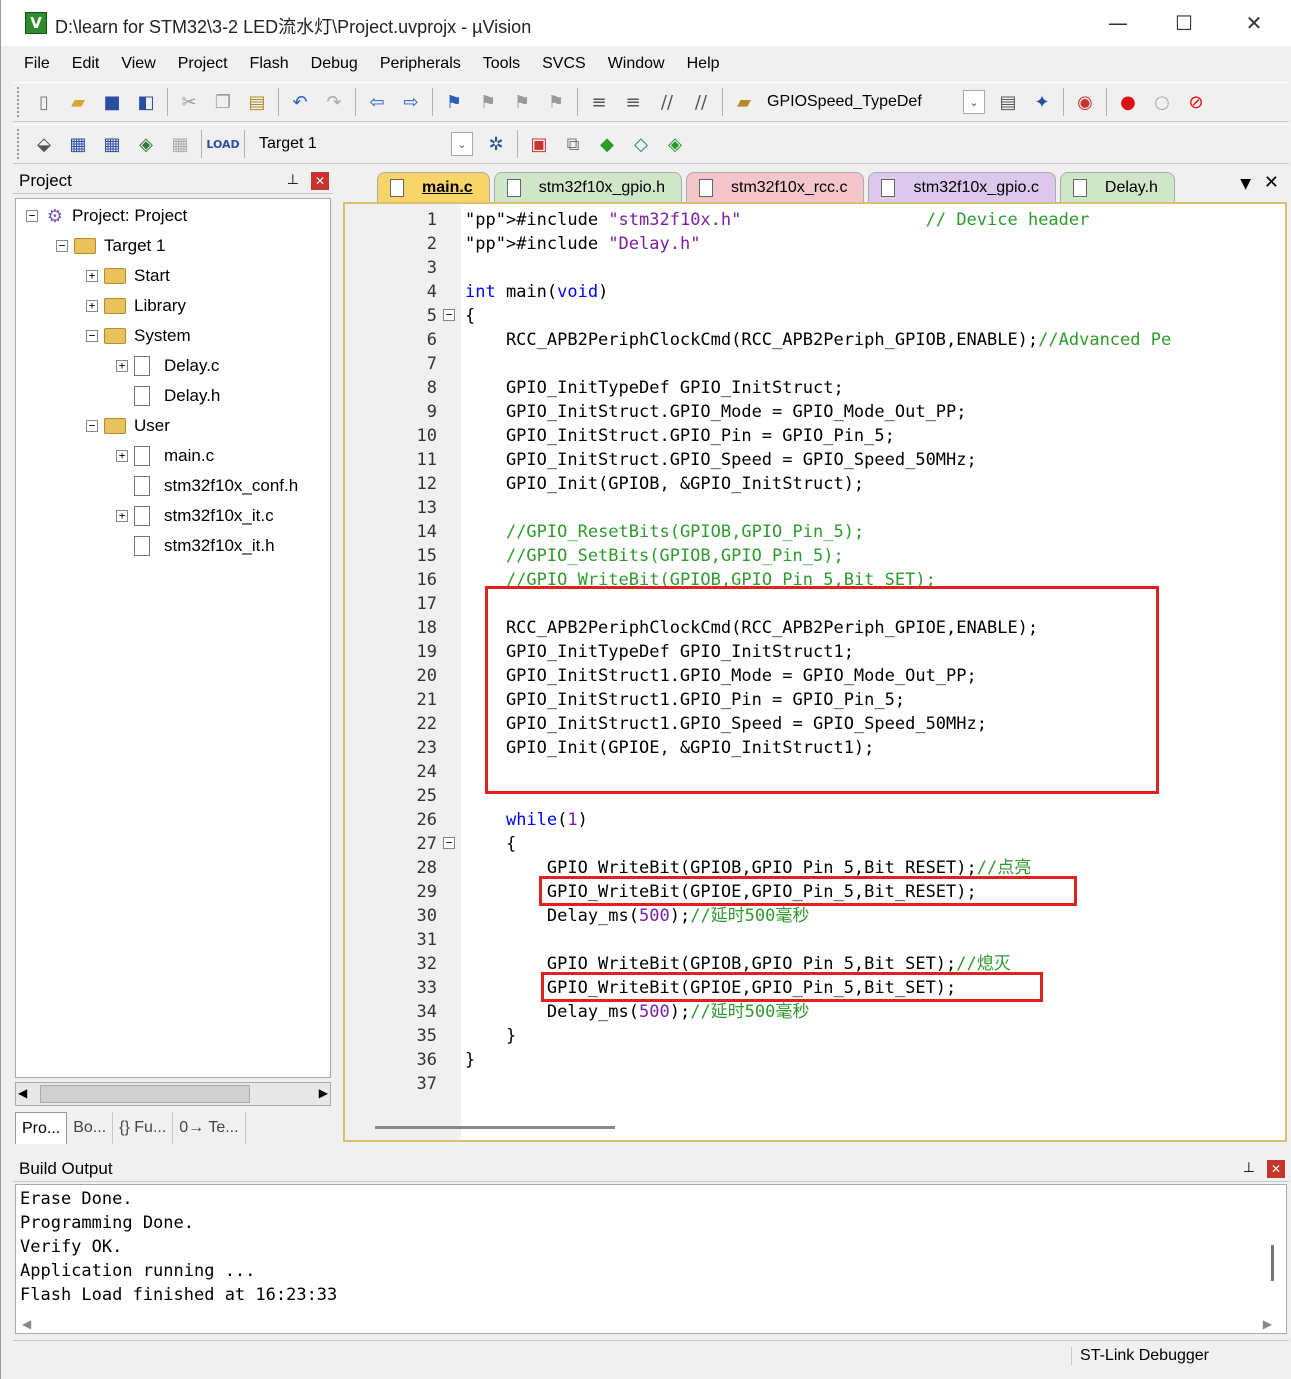  What do you see at coordinates (573, 144) in the screenshot?
I see `file-extensions-icon: ⧉` at bounding box center [573, 144].